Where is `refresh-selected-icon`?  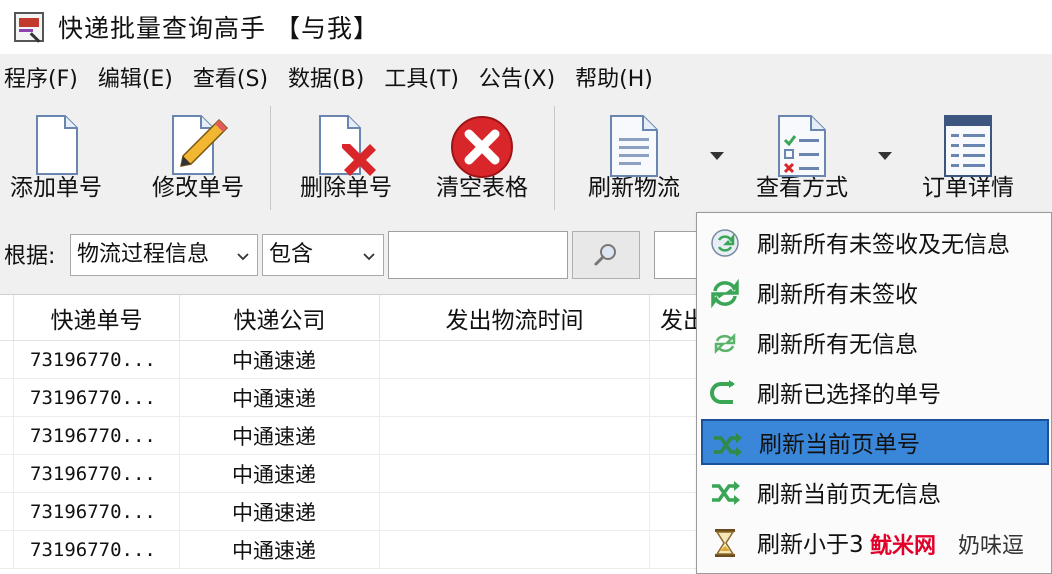
refresh-selected-icon is located at coordinates (722, 392).